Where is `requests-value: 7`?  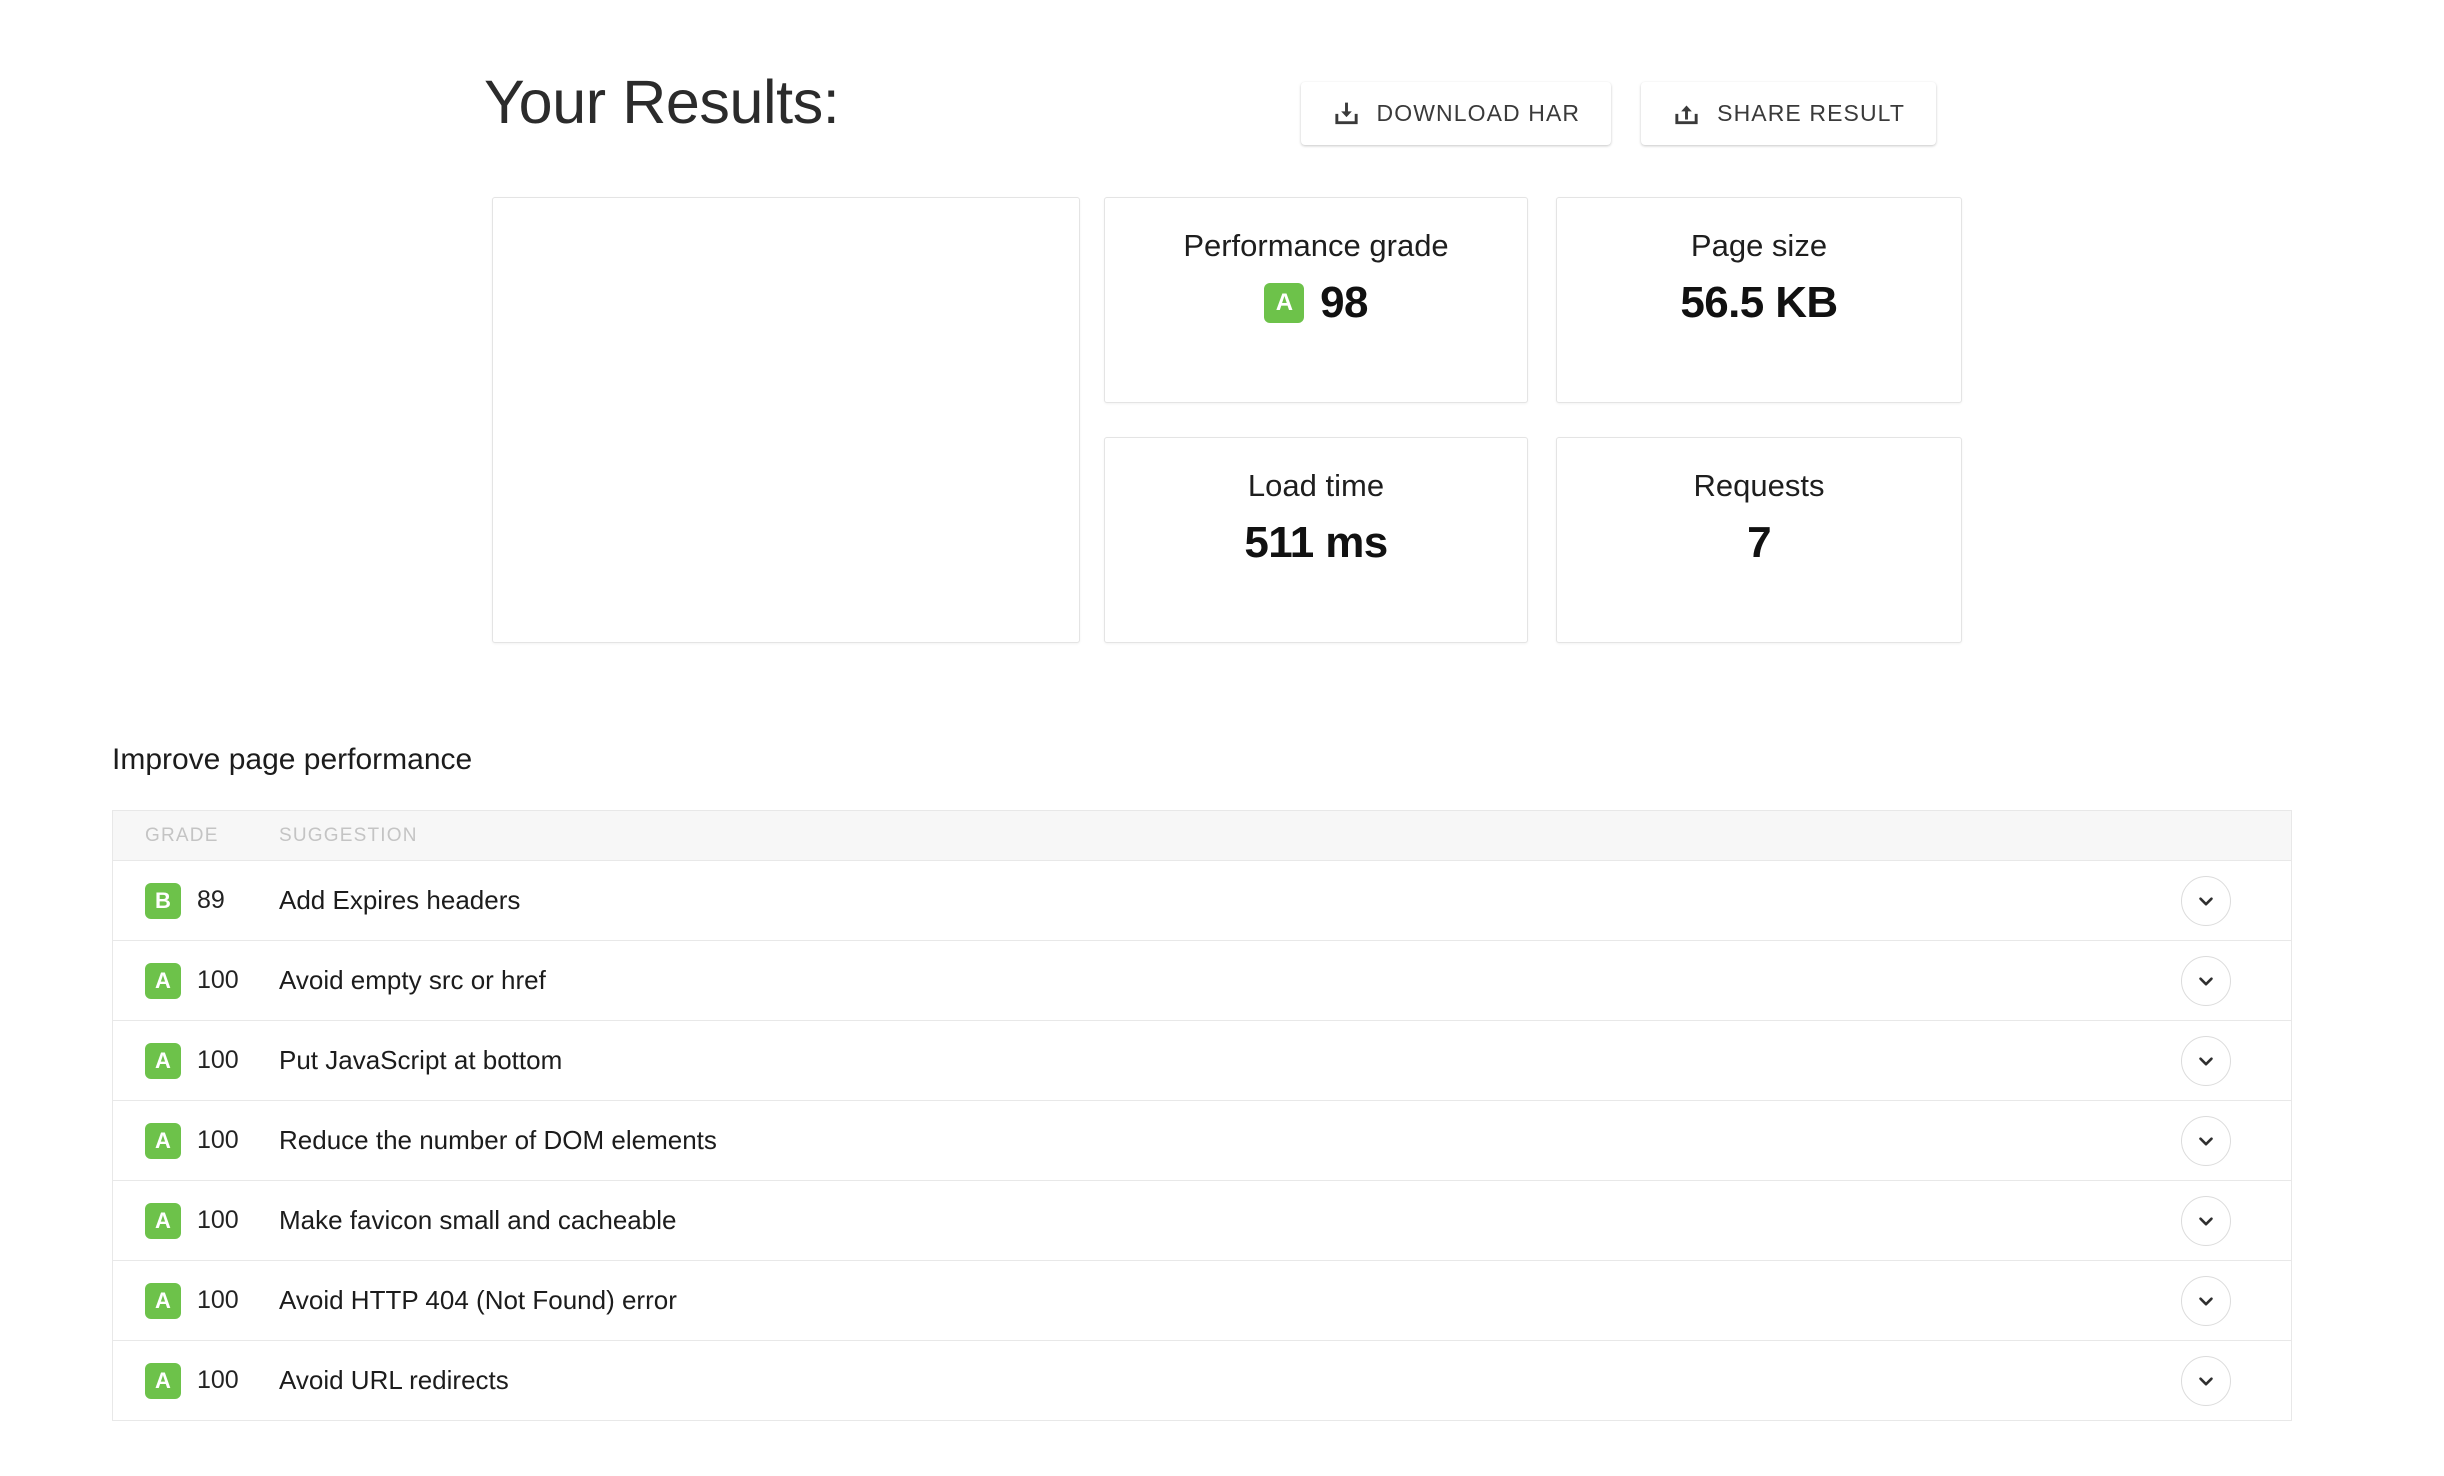
requests-value: 7 is located at coordinates (1759, 542).